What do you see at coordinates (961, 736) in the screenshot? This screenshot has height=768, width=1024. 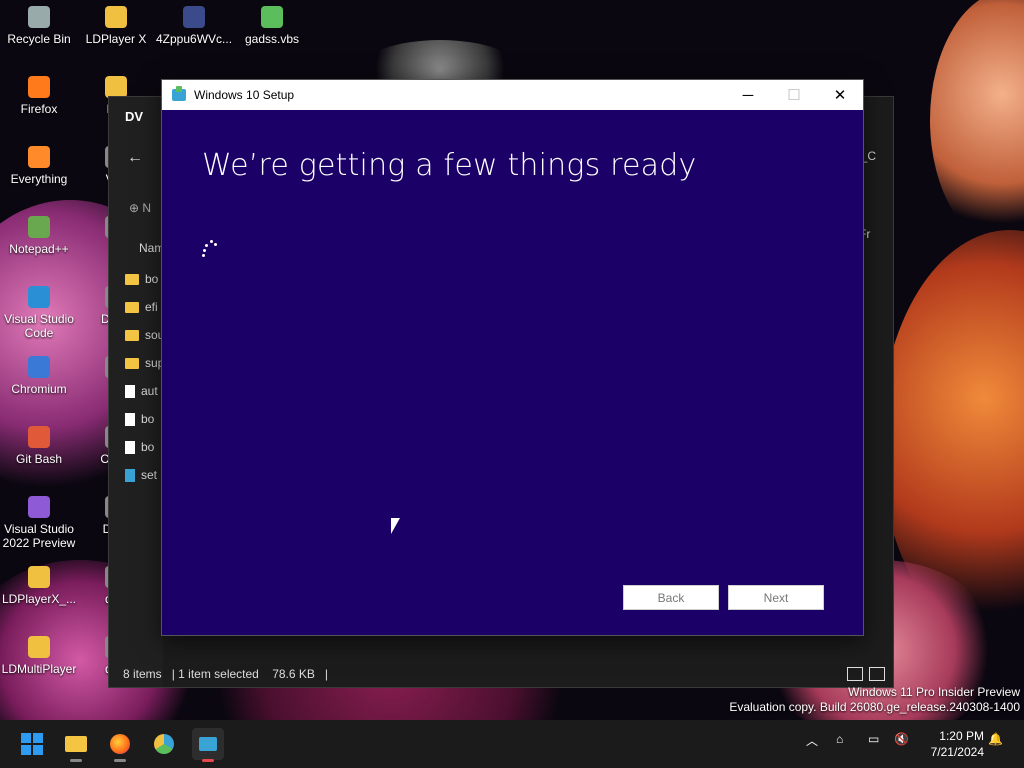 I see `clock-time: 1:20 PM` at bounding box center [961, 736].